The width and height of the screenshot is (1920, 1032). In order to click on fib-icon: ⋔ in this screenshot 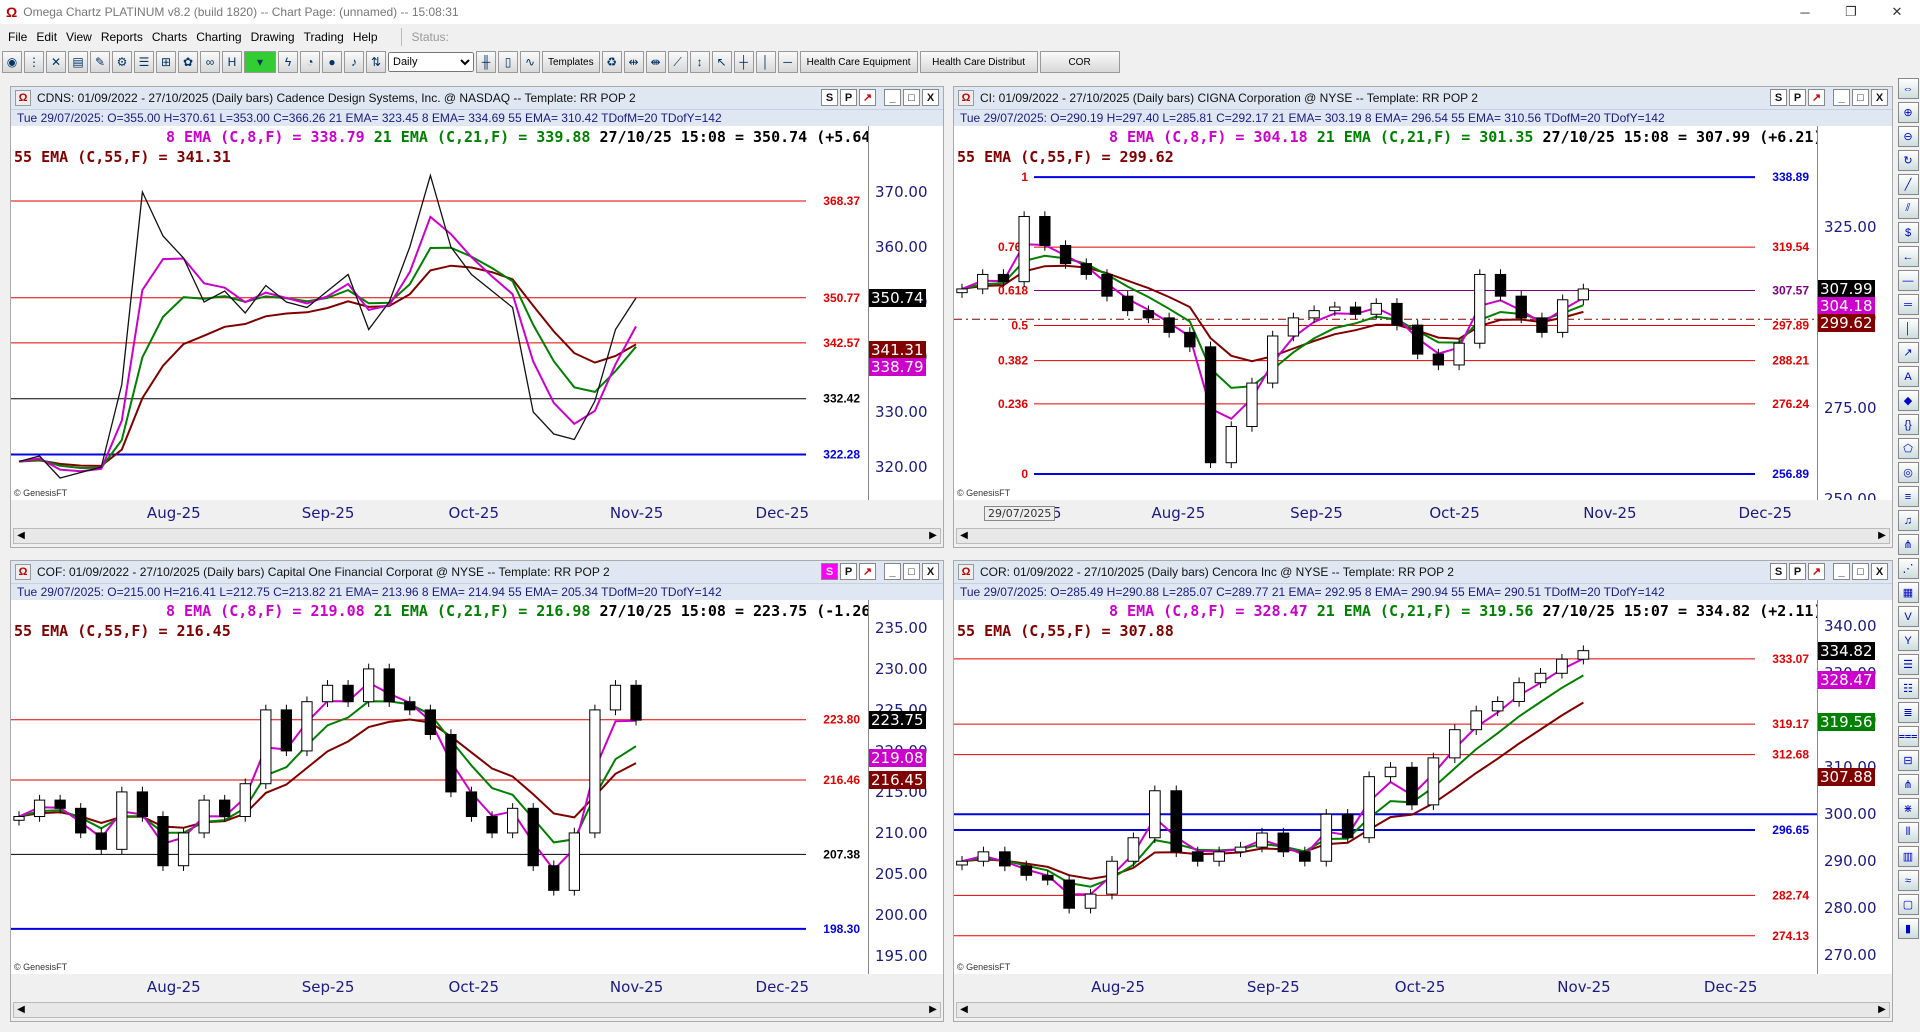, I will do `click(1908, 544)`.